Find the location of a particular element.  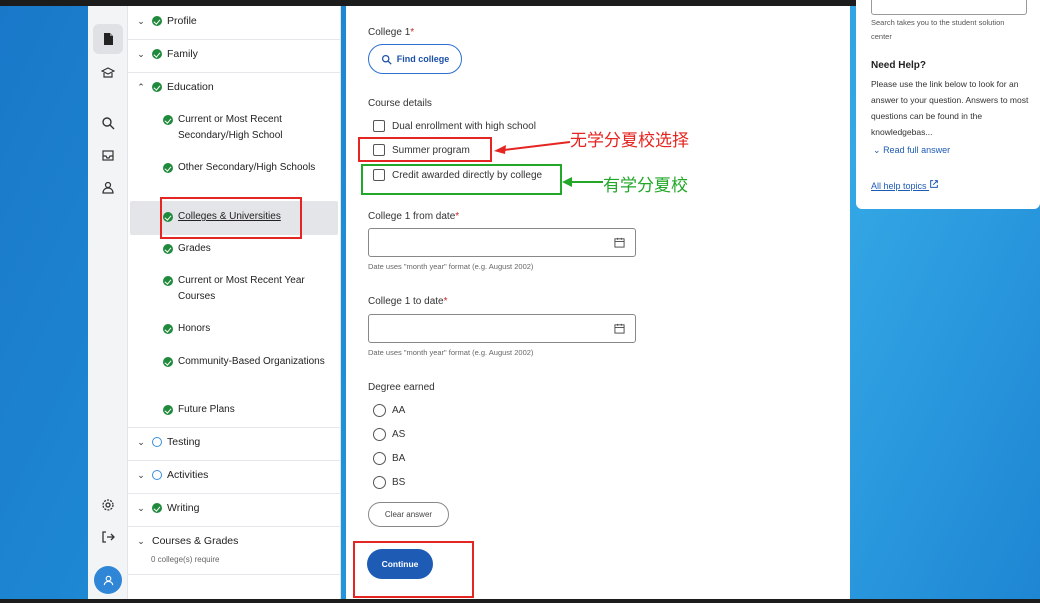

user-icon is located at coordinates (108, 580).